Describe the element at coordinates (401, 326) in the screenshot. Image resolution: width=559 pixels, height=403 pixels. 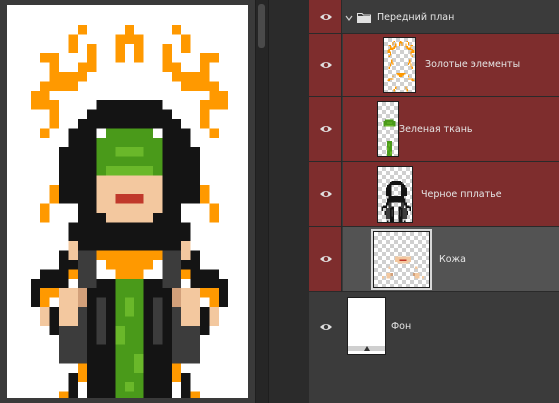
I see `layer-name: Фон` at that location.